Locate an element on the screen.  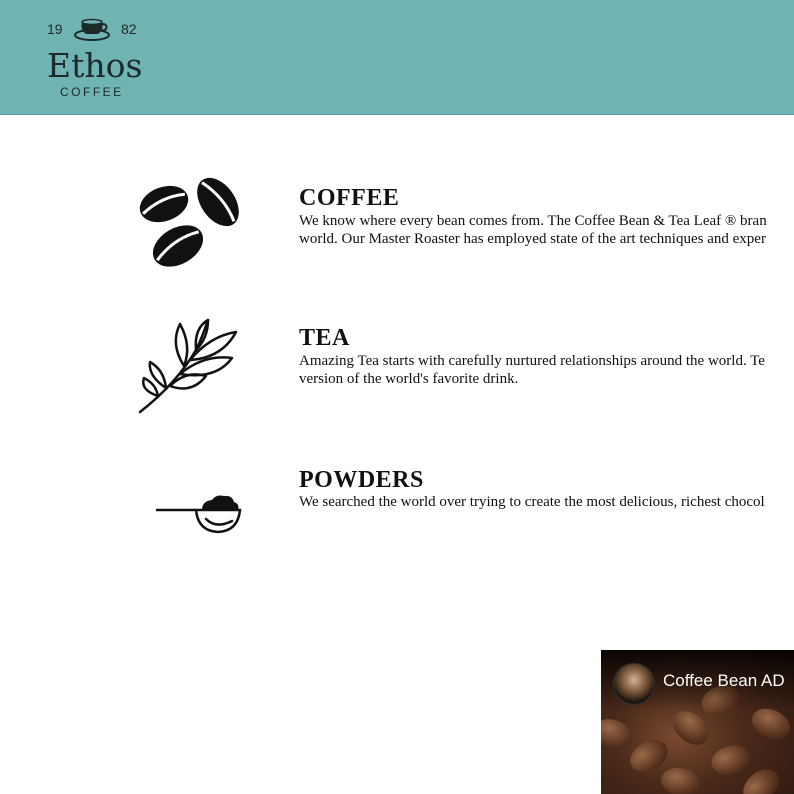
ethos-logo: 19 82 Ethos COFFEE is located at coordinates (95, 57).